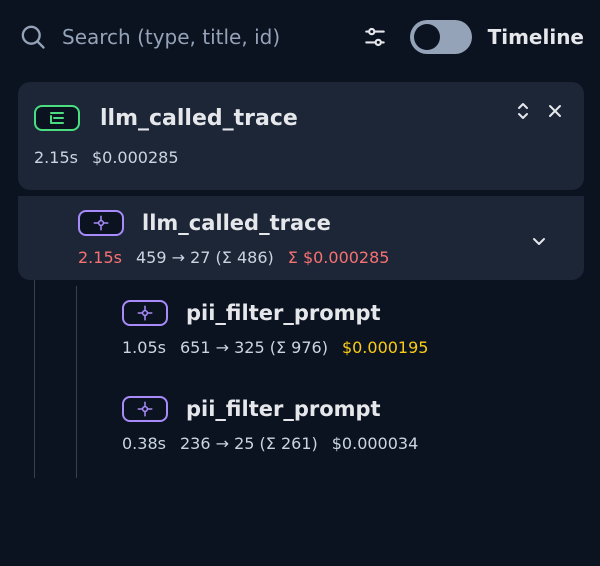 This screenshot has height=566, width=600. I want to click on search-icon, so click(33, 37).